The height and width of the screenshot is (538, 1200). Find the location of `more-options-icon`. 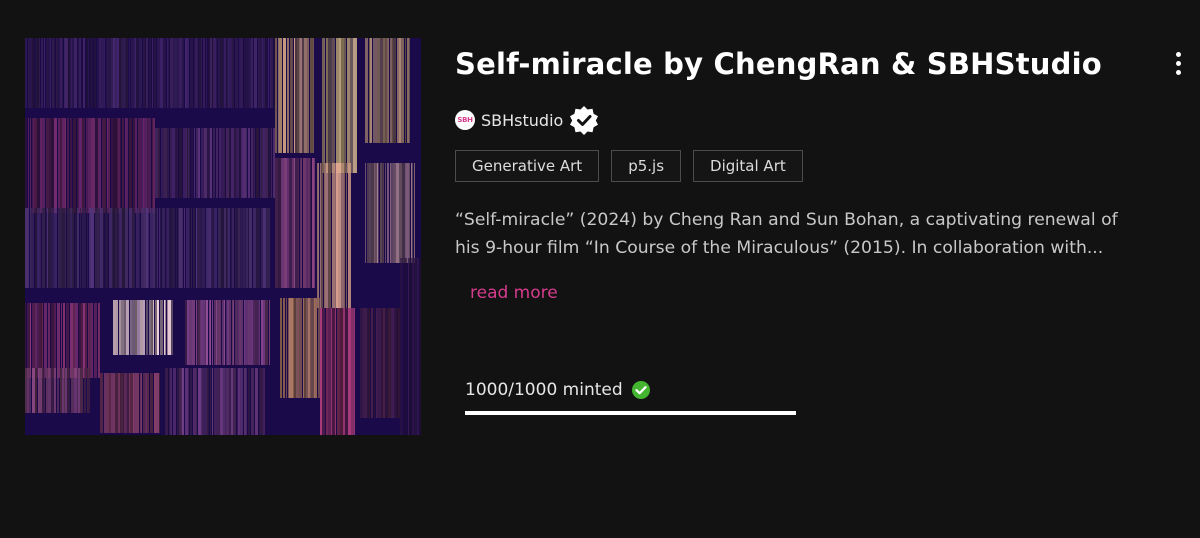

more-options-icon is located at coordinates (1178, 65).